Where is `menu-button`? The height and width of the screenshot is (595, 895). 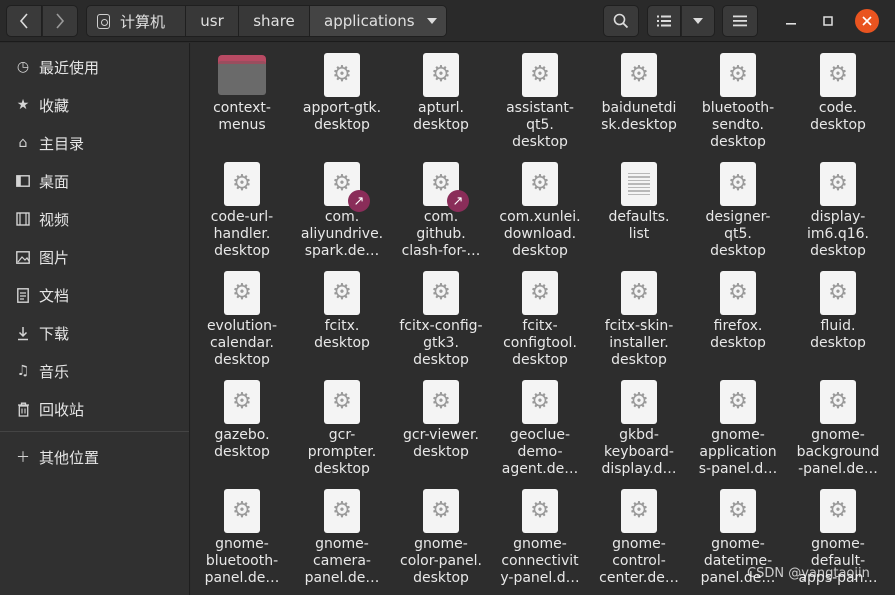 menu-button is located at coordinates (740, 21).